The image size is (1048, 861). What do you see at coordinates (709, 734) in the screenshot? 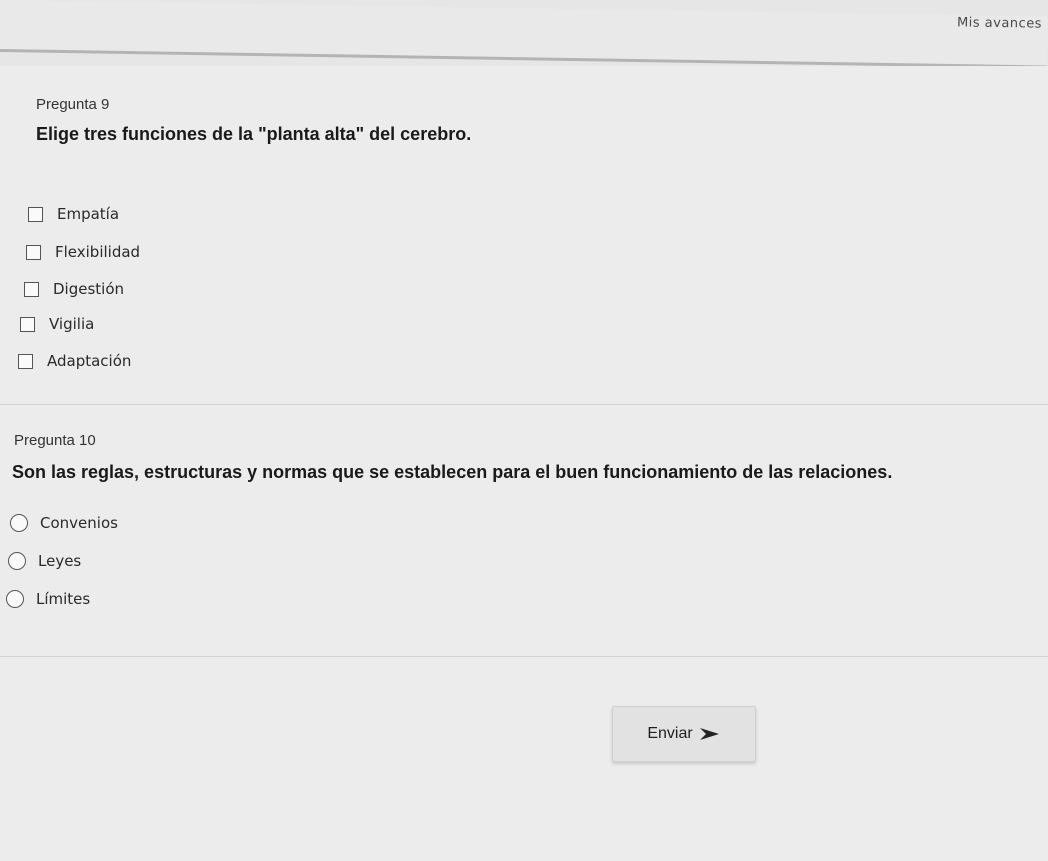
I see `arrow-right-icon` at bounding box center [709, 734].